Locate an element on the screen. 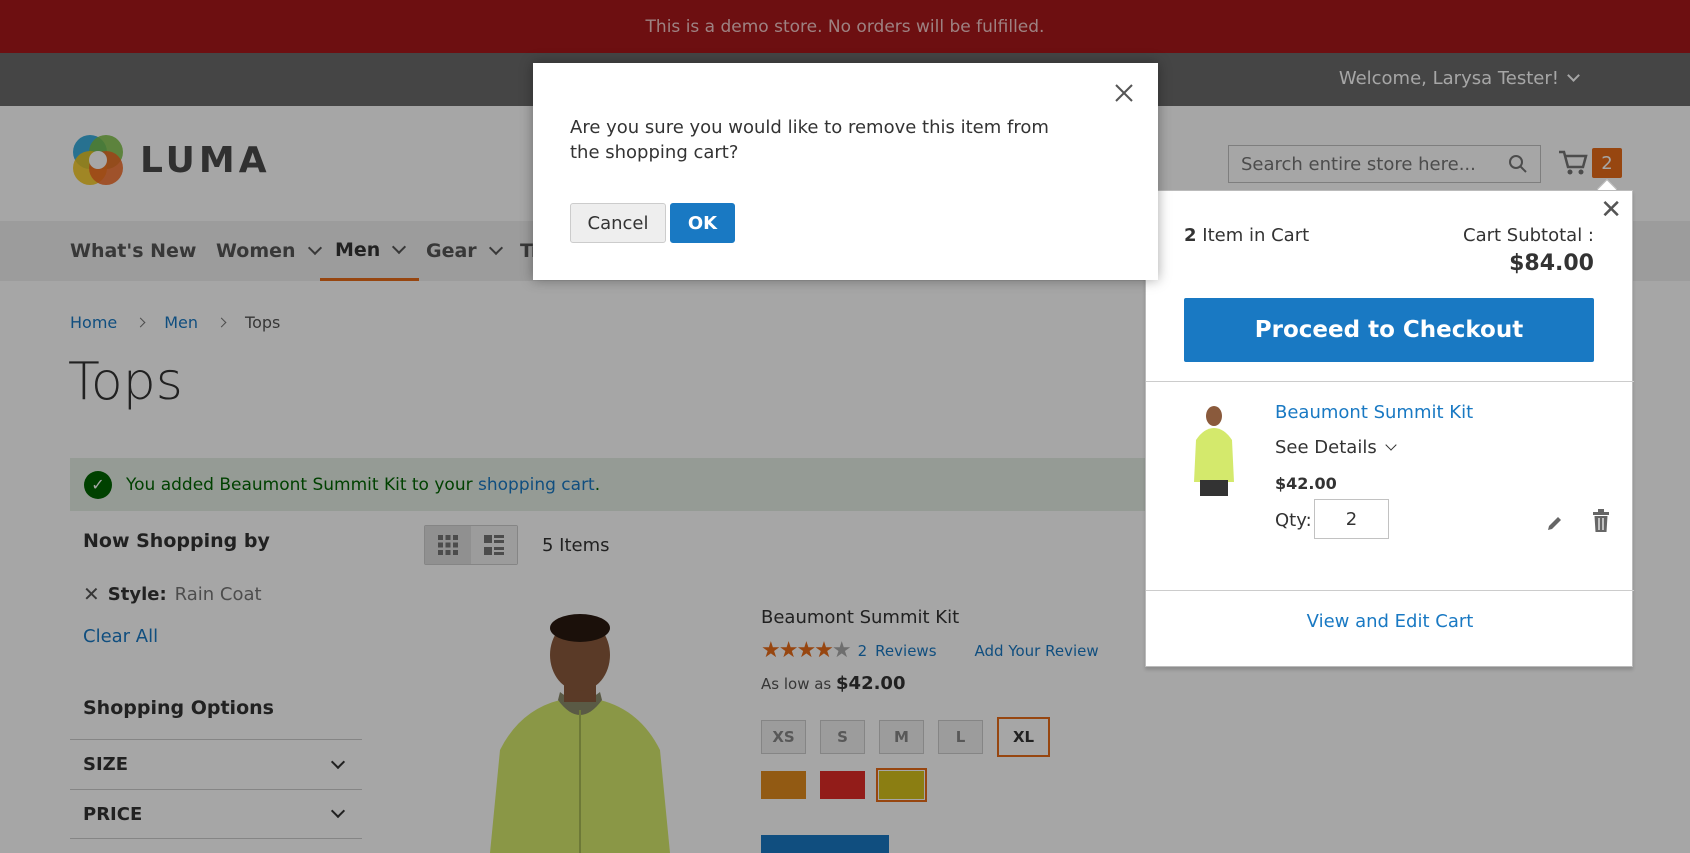 The height and width of the screenshot is (853, 1690). minicart-count: 2 Item in Cart is located at coordinates (1246, 235).